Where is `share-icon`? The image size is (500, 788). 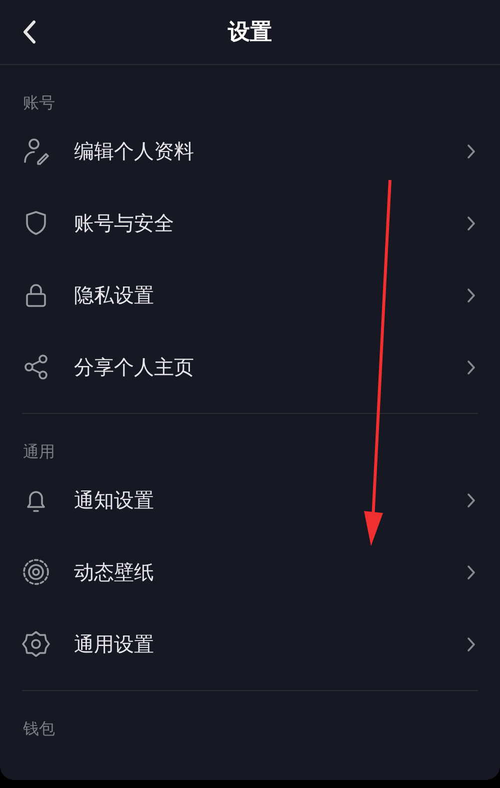
share-icon is located at coordinates (36, 367).